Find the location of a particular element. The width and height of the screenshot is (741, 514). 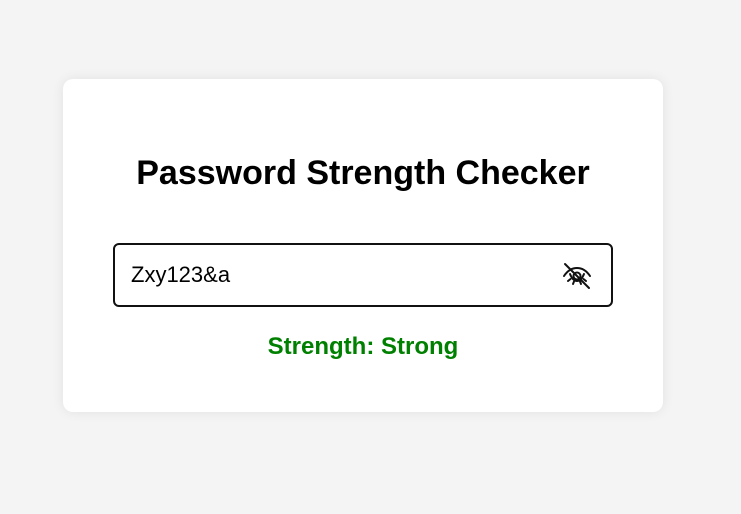

password-field-container is located at coordinates (363, 275).